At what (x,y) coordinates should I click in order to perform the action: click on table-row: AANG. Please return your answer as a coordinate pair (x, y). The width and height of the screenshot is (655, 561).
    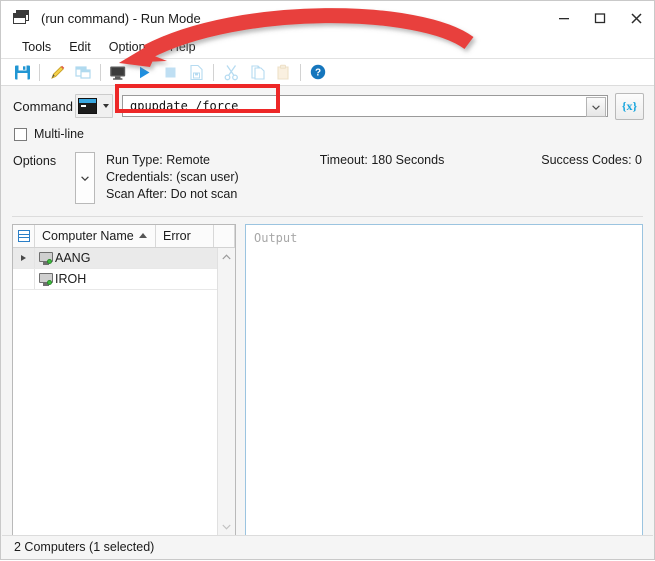
    Looking at the image, I should click on (115, 258).